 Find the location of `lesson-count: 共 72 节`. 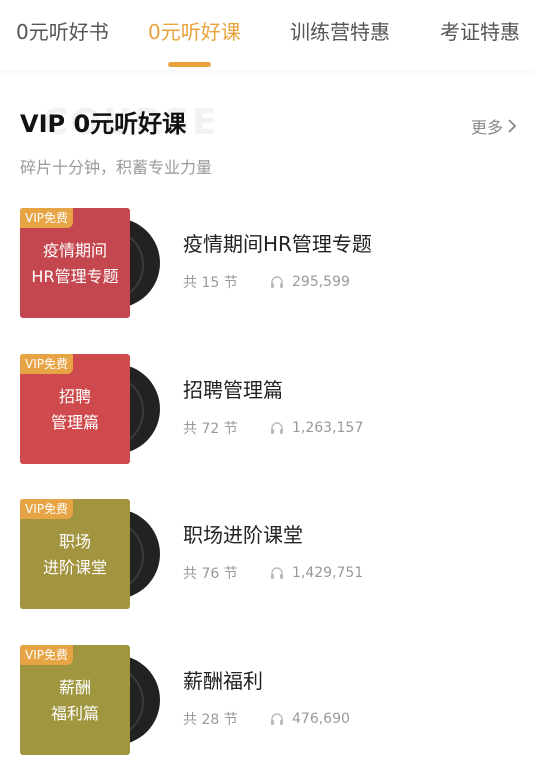

lesson-count: 共 72 节 is located at coordinates (210, 429).